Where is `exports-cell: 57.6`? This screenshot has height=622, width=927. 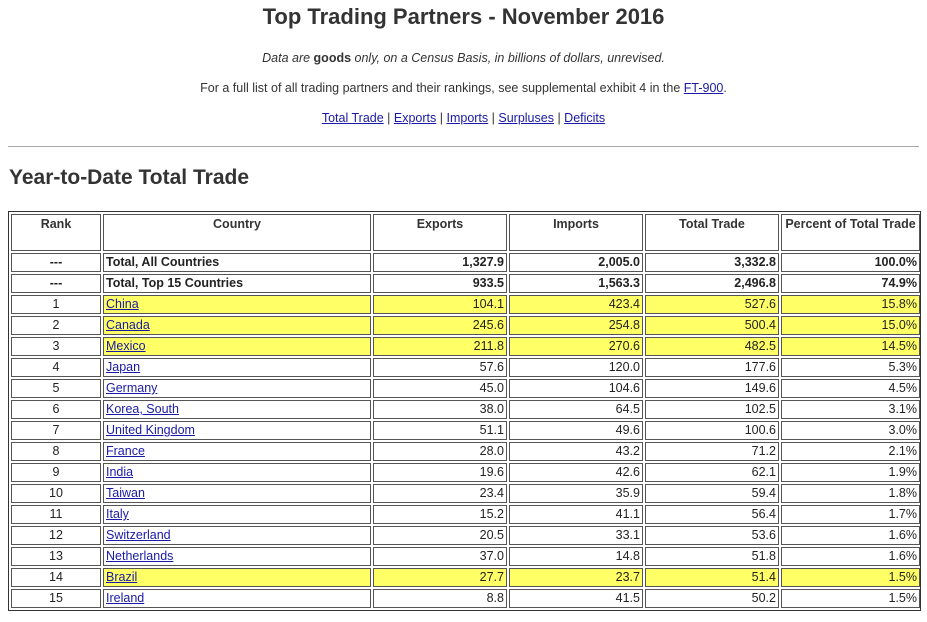
exports-cell: 57.6 is located at coordinates (440, 367).